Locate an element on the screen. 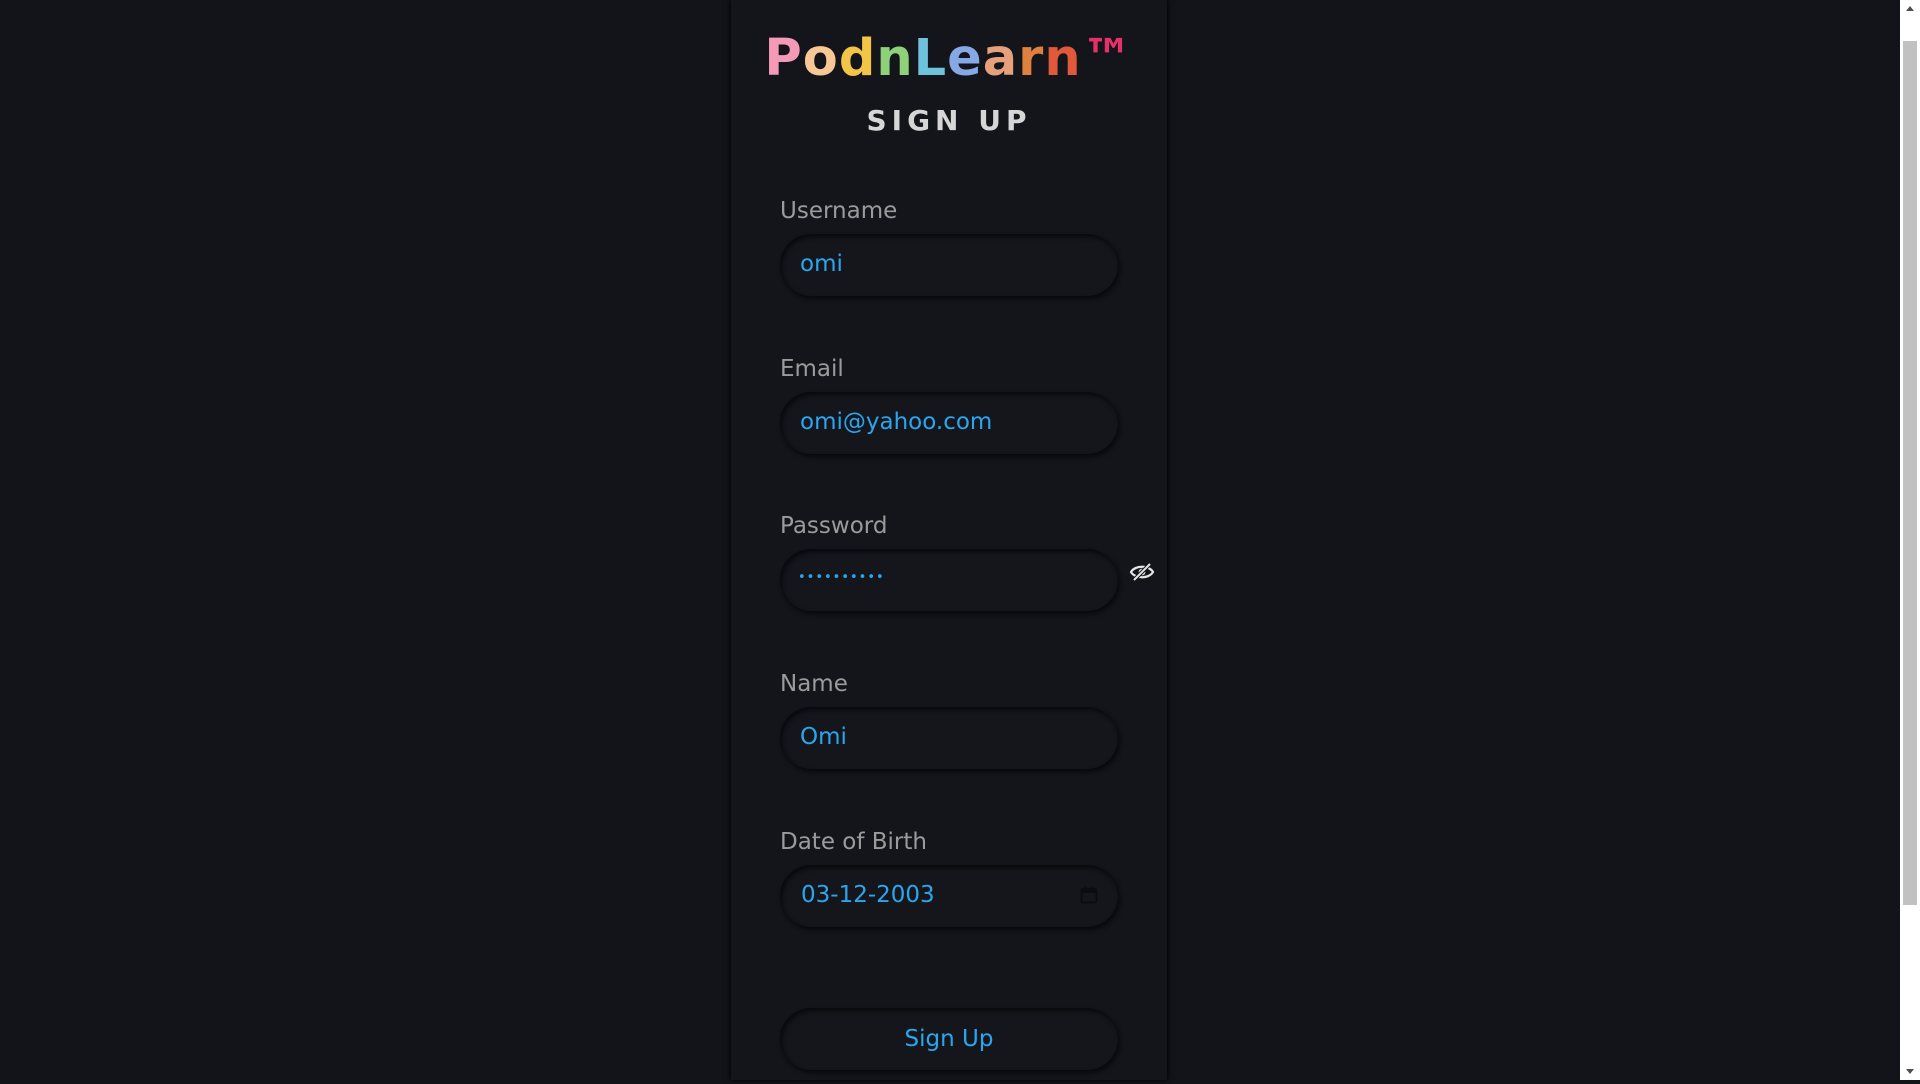 Image resolution: width=1920 pixels, height=1084 pixels. brand-letter: d is located at coordinates (857, 58).